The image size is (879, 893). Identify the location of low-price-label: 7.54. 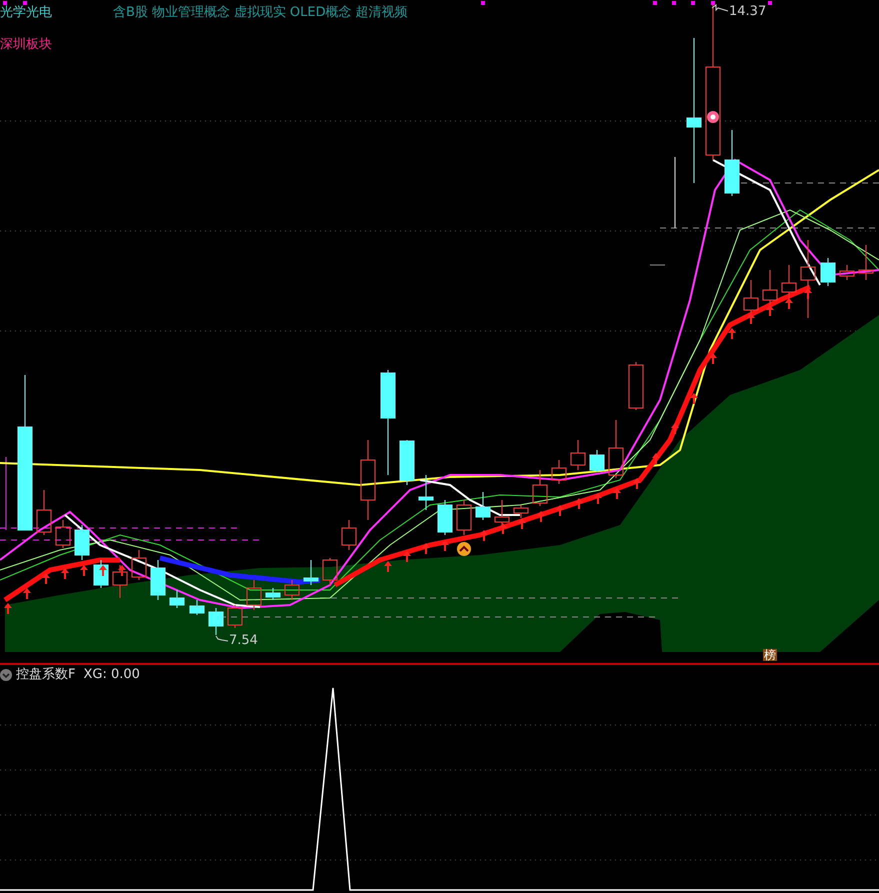
(243, 640).